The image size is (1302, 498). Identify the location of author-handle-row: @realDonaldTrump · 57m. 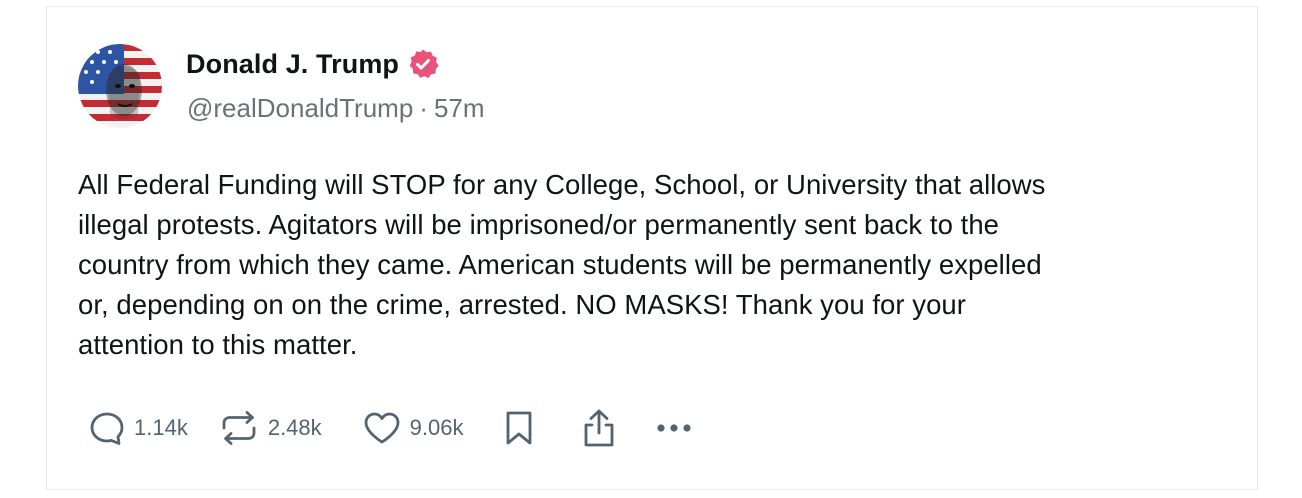
(336, 108).